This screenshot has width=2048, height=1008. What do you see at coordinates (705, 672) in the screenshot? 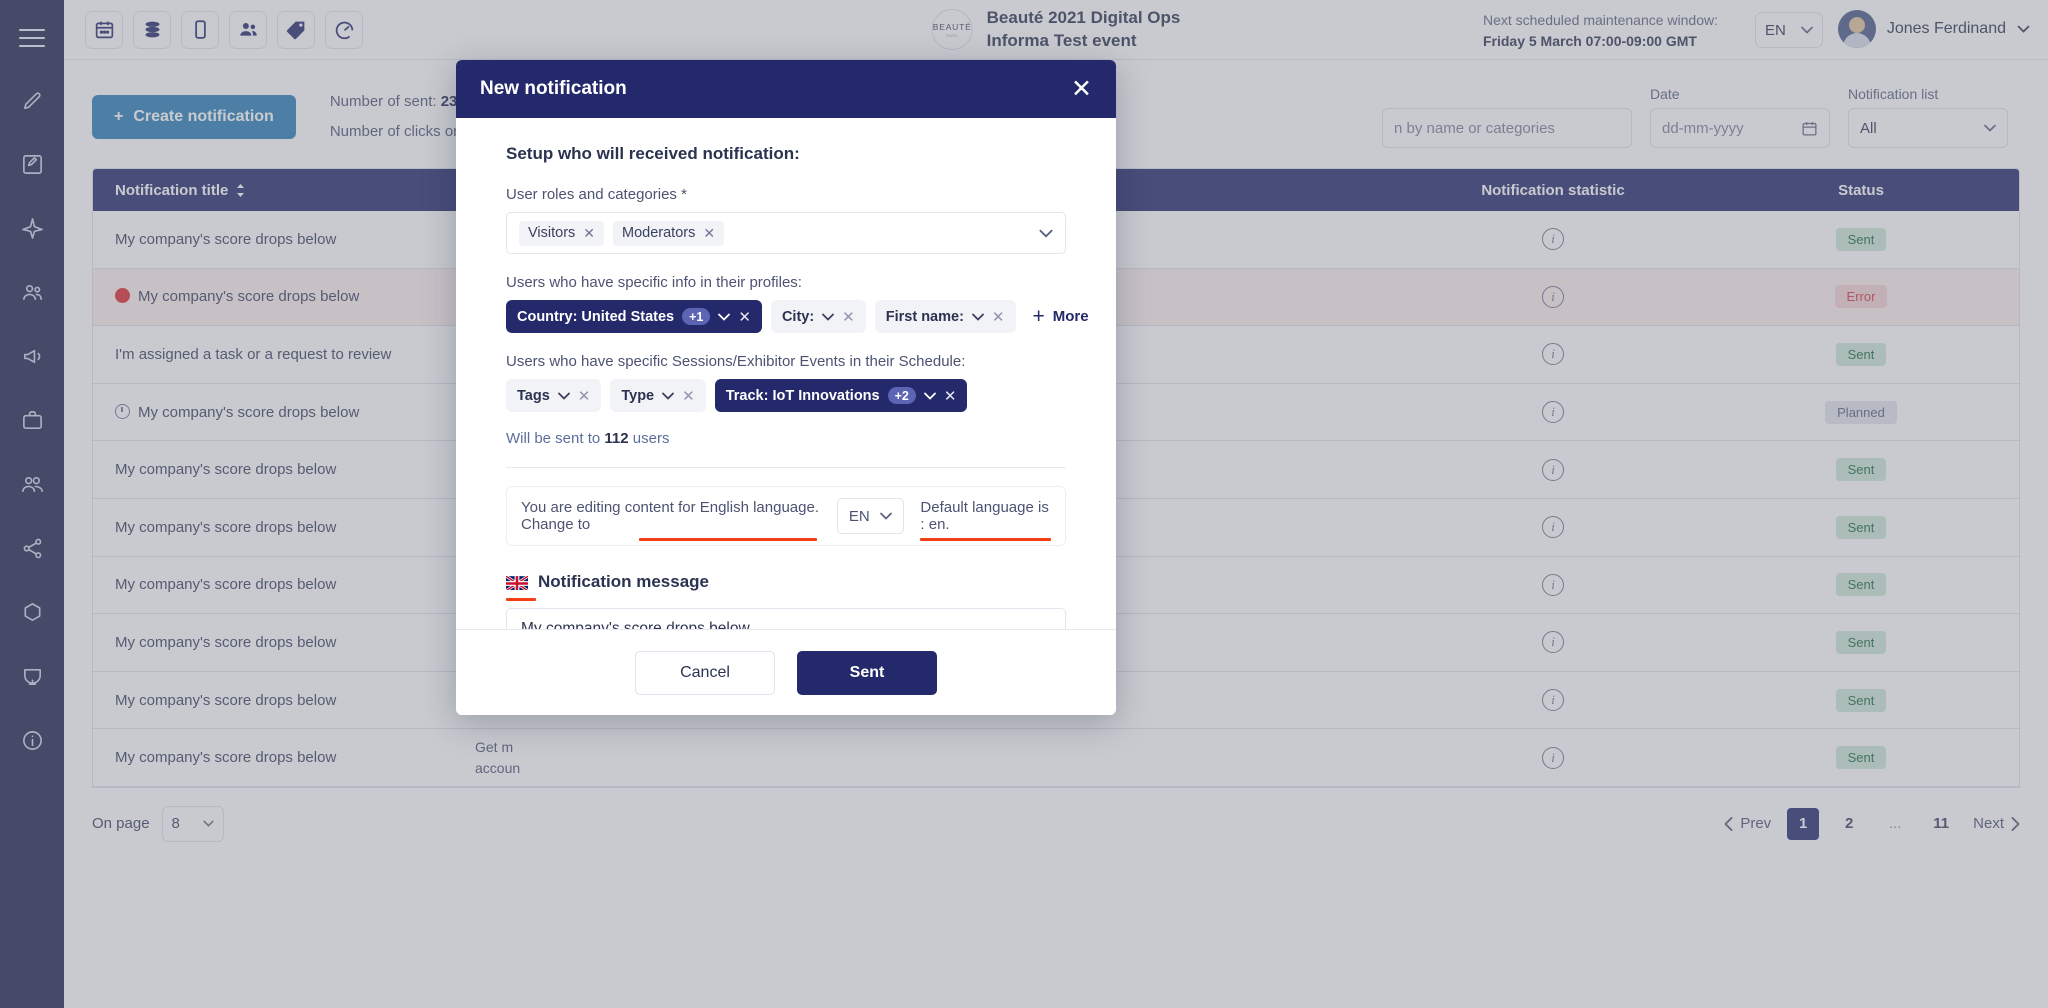
I see `cancel-button: Cancel` at bounding box center [705, 672].